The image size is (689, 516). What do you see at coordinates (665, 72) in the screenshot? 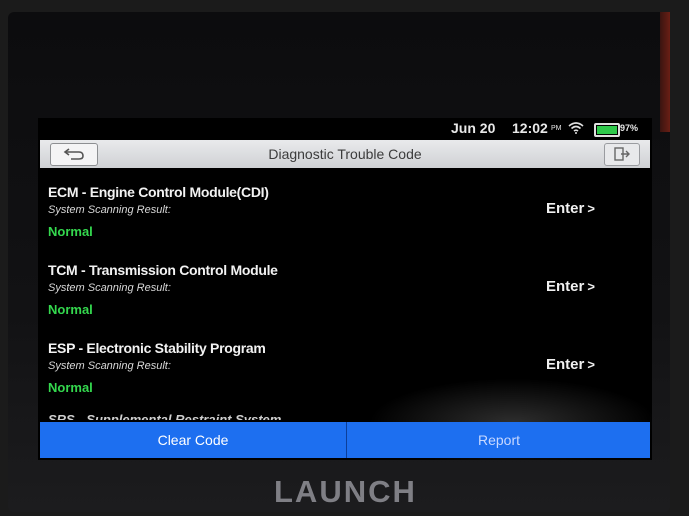
I see `device-edge` at bounding box center [665, 72].